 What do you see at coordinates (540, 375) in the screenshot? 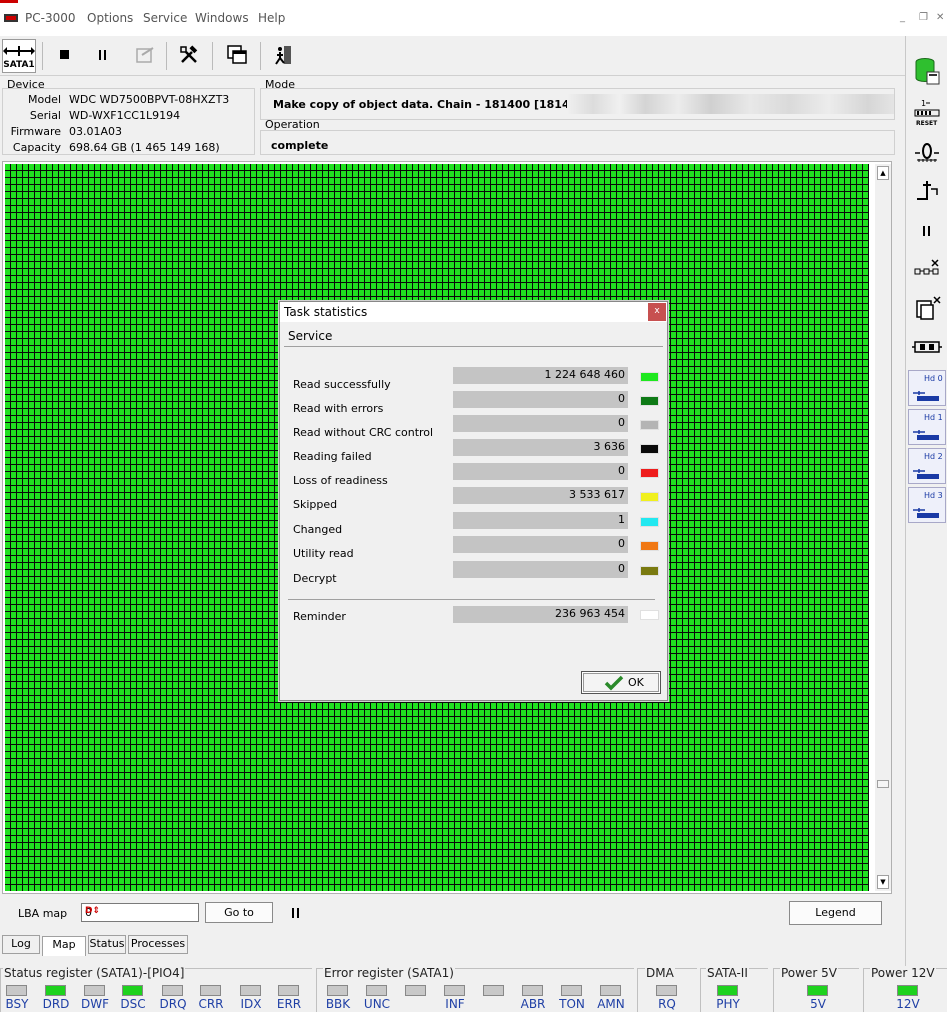
I see `stat-value: 1 224 648 460` at bounding box center [540, 375].